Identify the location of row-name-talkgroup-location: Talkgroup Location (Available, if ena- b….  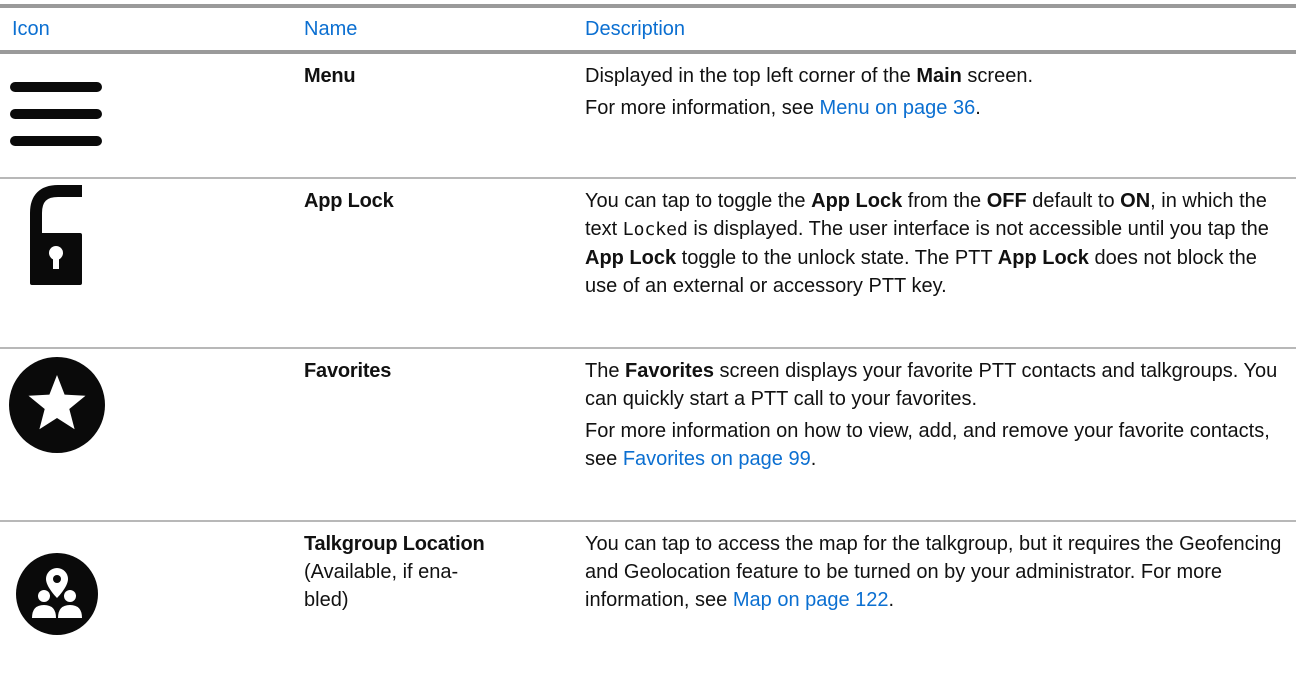
(439, 572).